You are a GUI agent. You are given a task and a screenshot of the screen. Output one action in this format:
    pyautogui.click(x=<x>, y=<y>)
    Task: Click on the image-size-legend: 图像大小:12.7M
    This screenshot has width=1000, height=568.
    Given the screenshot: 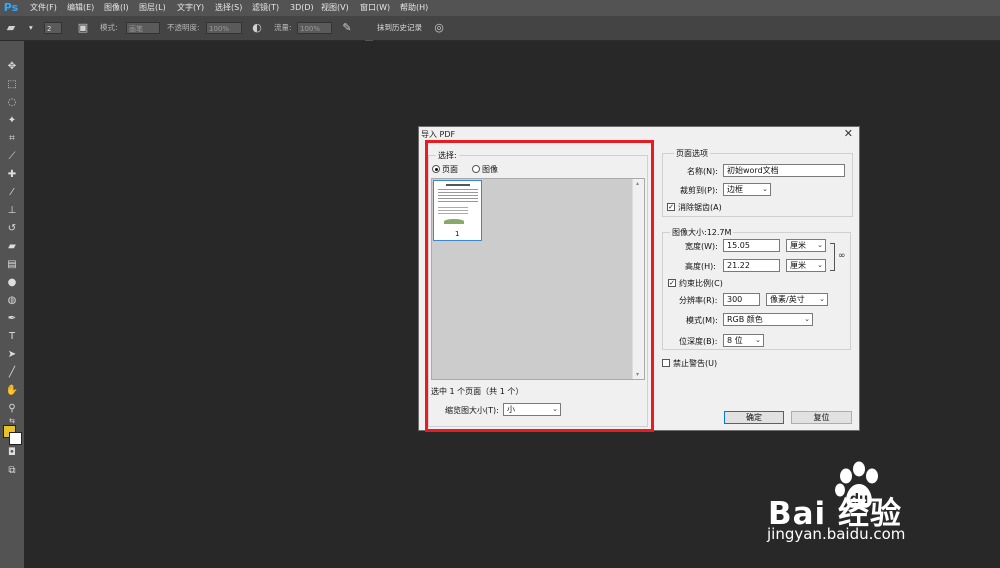 What is the action you would take?
    pyautogui.click(x=702, y=232)
    